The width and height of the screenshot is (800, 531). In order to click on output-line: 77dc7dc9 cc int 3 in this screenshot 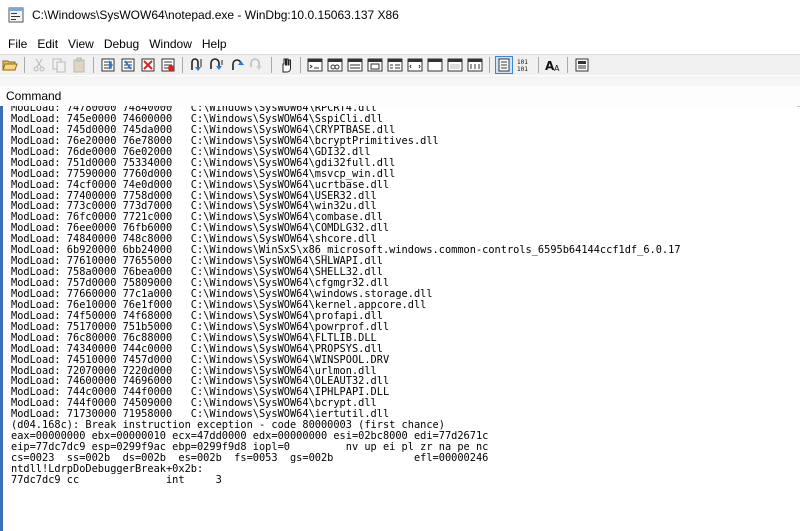, I will do `click(116, 479)`.